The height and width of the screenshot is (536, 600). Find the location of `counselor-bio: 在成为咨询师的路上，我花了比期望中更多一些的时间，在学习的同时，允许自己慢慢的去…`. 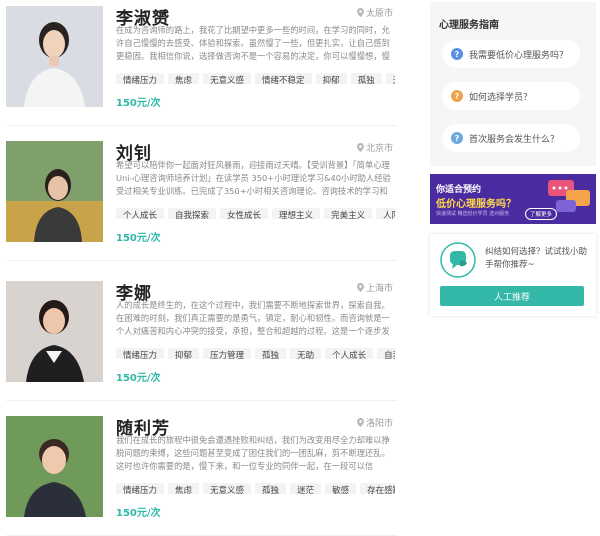

counselor-bio: 在成为咨询师的路上，我花了比期望中更多一些的时间，在学习的同时，允许自己慢慢的去… is located at coordinates (253, 43).